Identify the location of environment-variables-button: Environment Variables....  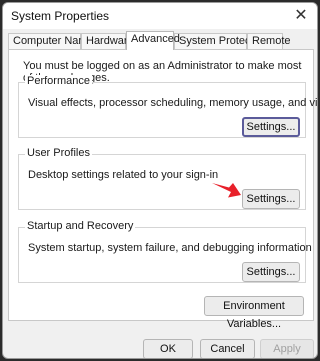
(254, 313).